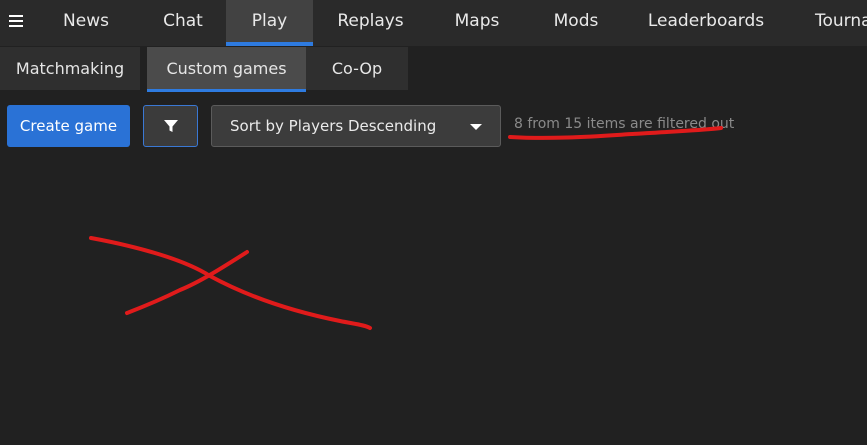 The height and width of the screenshot is (445, 867). What do you see at coordinates (841, 21) in the screenshot?
I see `tab-tournaments-label: Tourna` at bounding box center [841, 21].